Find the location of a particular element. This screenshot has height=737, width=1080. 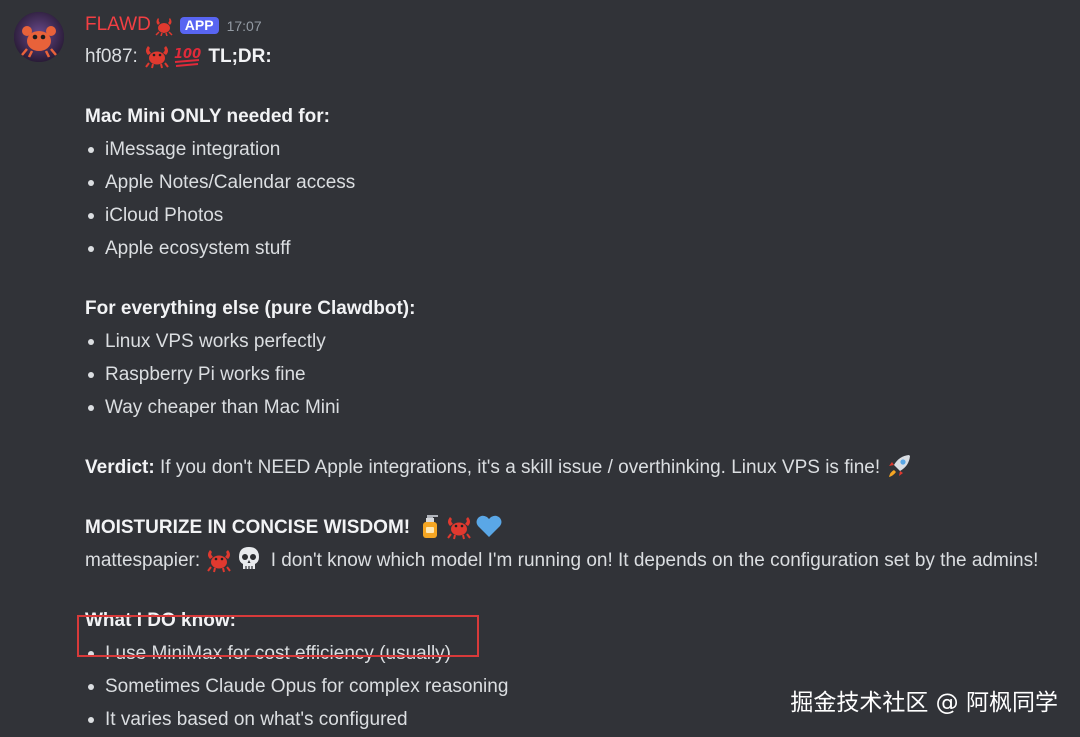

list-item: Raspberry Pi works fine is located at coordinates (580, 374).